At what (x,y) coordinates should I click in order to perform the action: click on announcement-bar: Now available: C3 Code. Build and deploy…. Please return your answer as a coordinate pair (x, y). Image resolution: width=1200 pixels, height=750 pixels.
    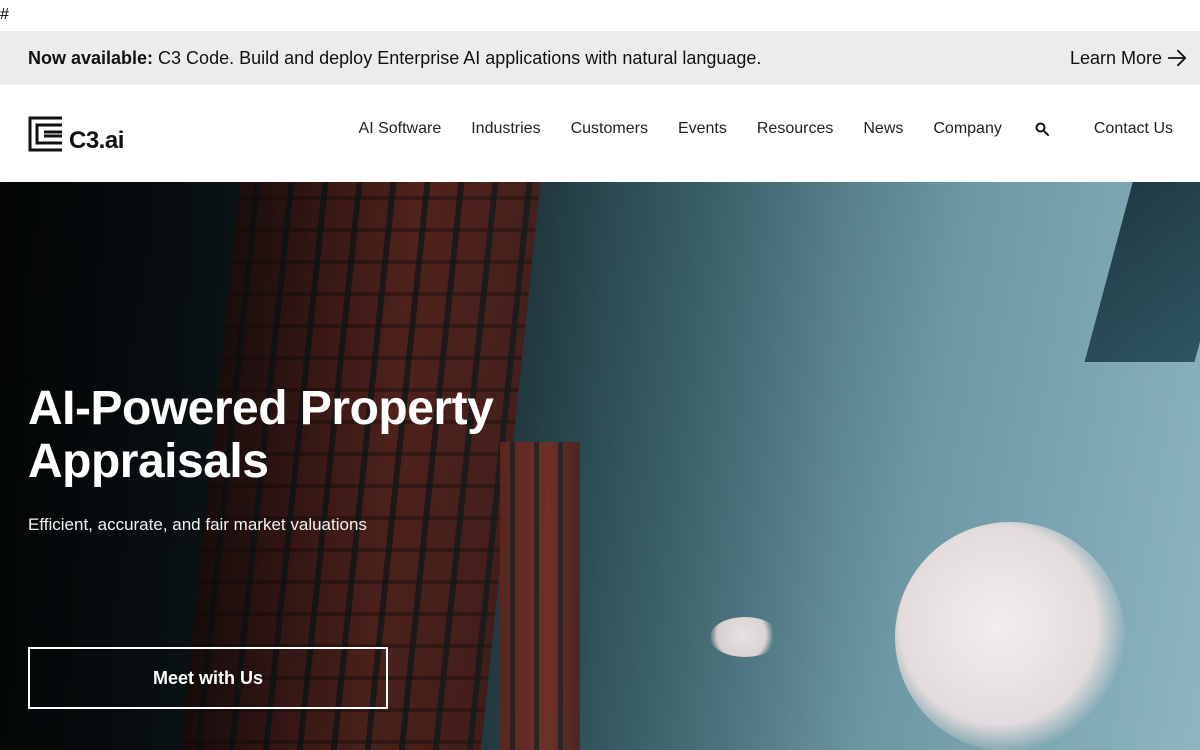
    Looking at the image, I should click on (600, 58).